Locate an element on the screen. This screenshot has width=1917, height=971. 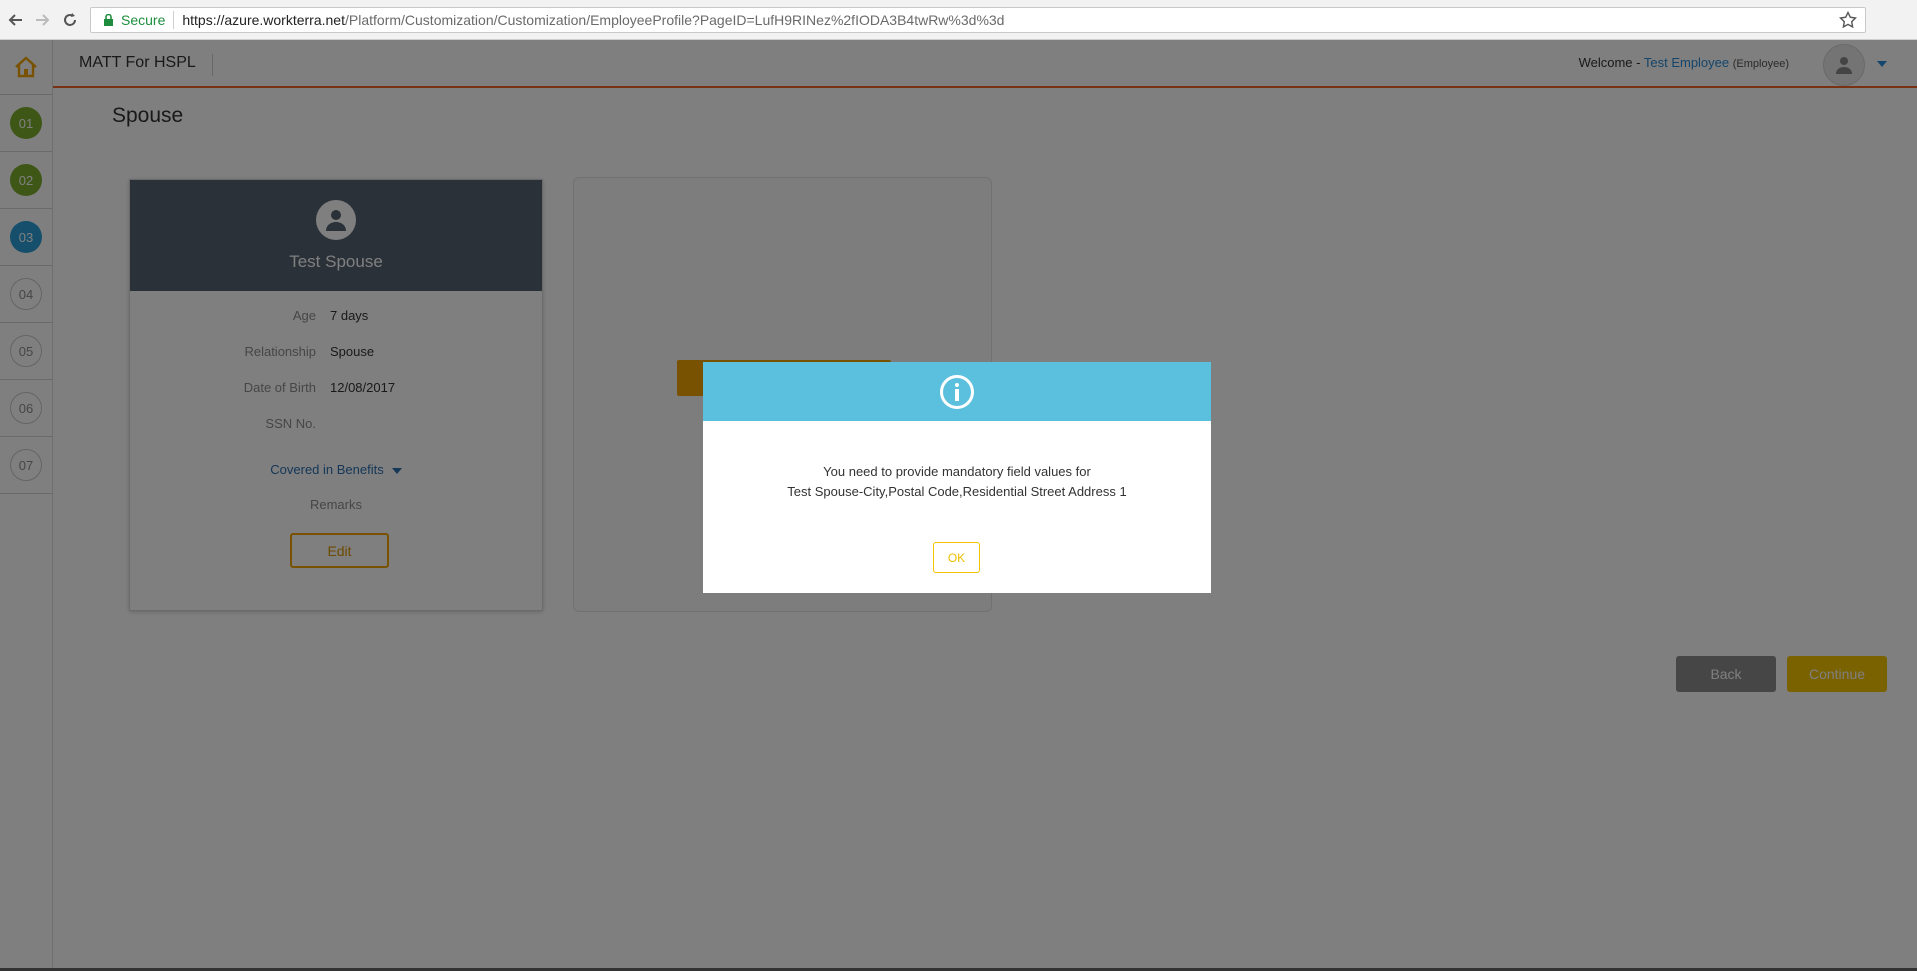
forward-arrow-icon is located at coordinates (42, 20).